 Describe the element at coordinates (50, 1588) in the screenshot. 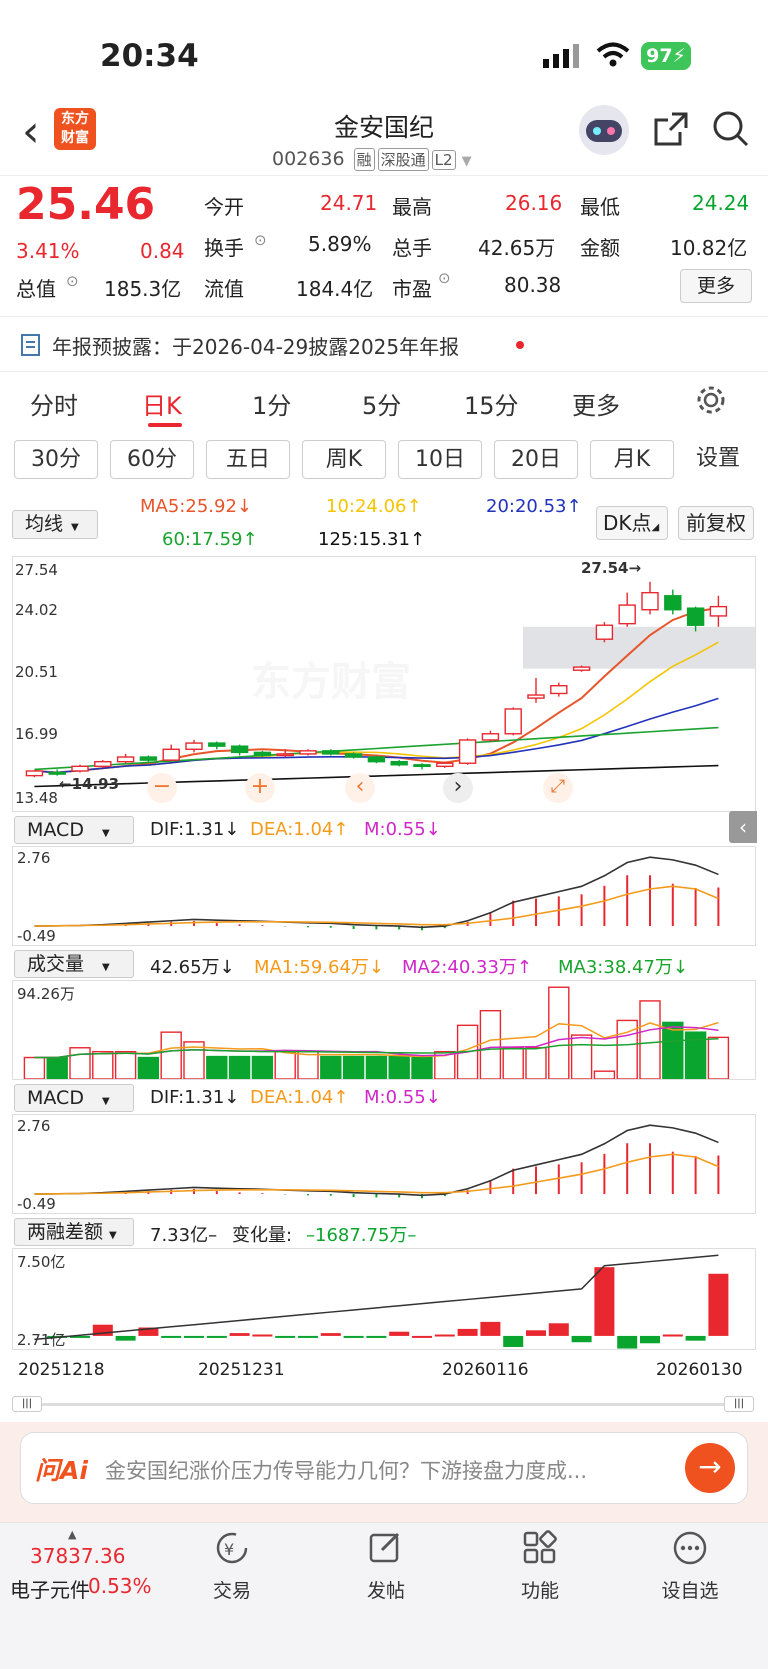

I see `sector-name: 电子元件` at that location.